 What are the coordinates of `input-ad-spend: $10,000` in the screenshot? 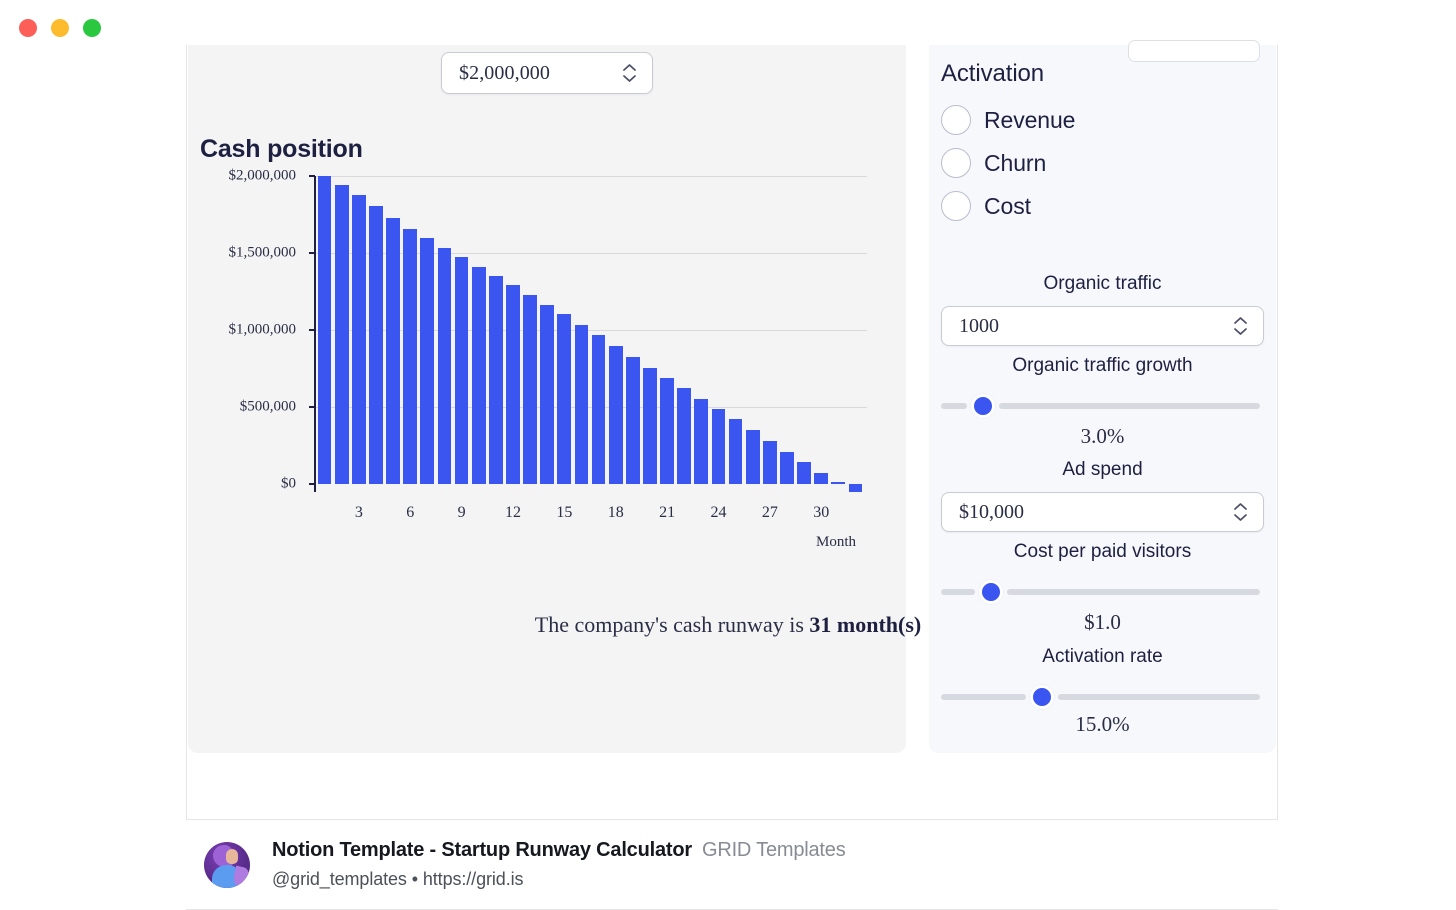 It's located at (1102, 512).